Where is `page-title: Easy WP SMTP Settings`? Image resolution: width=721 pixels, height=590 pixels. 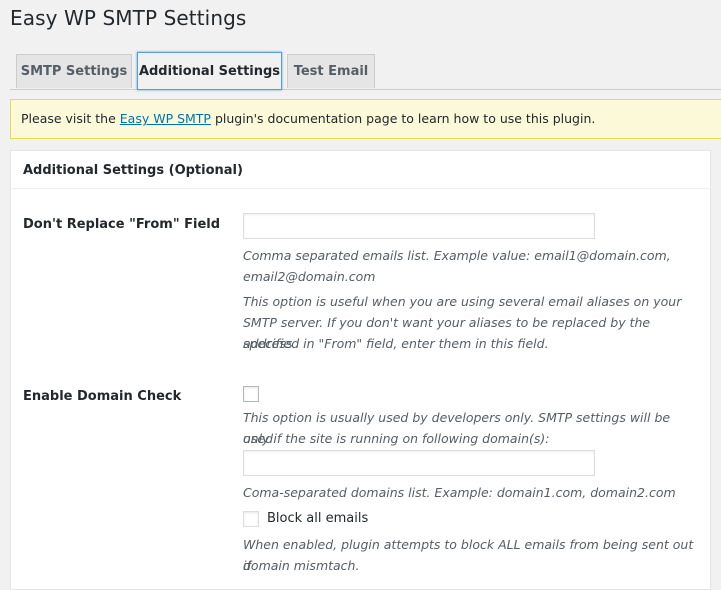 page-title: Easy WP SMTP Settings is located at coordinates (128, 18).